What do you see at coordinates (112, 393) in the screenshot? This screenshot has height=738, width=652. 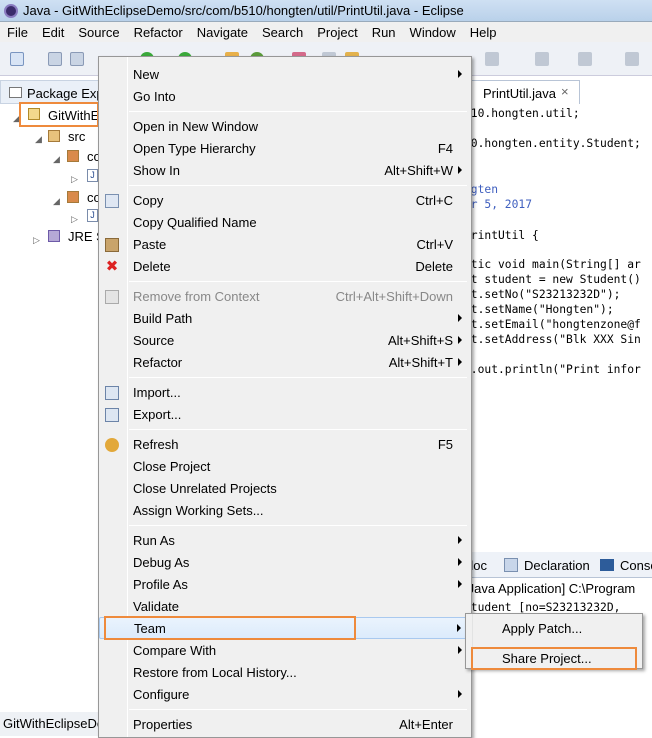 I see `import-icon` at bounding box center [112, 393].